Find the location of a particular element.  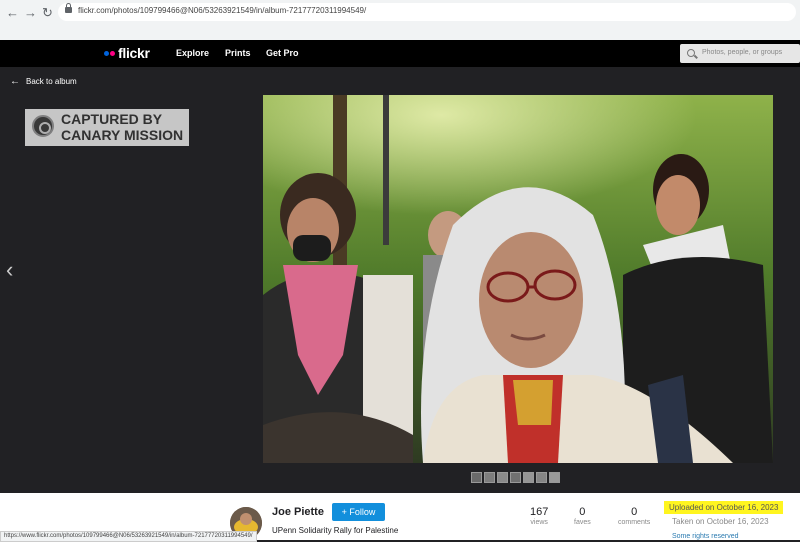

back-arrow-icon: ← is located at coordinates (12, 13).